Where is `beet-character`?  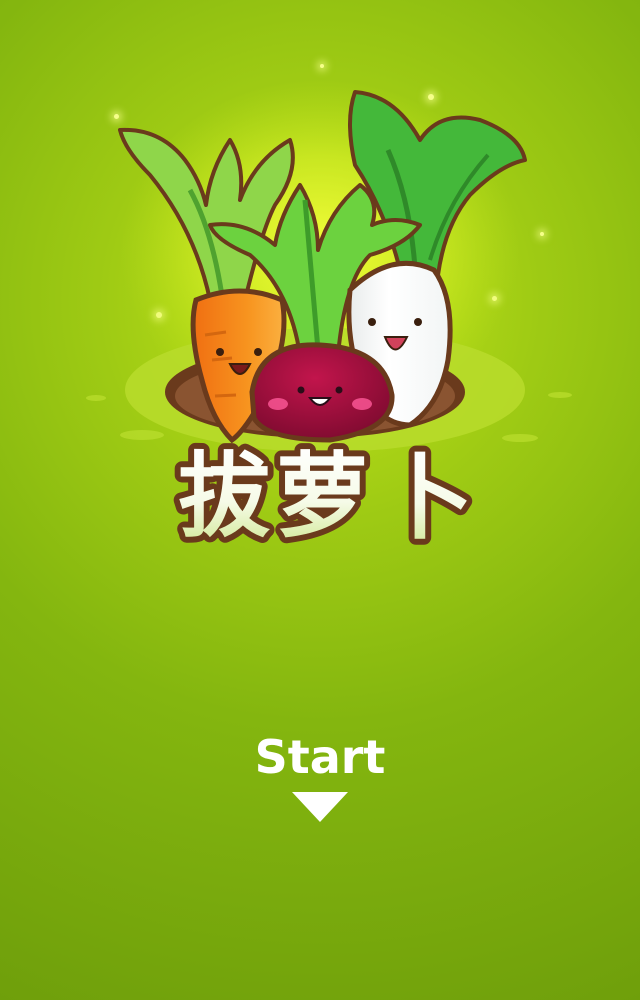
beet-character is located at coordinates (322, 392).